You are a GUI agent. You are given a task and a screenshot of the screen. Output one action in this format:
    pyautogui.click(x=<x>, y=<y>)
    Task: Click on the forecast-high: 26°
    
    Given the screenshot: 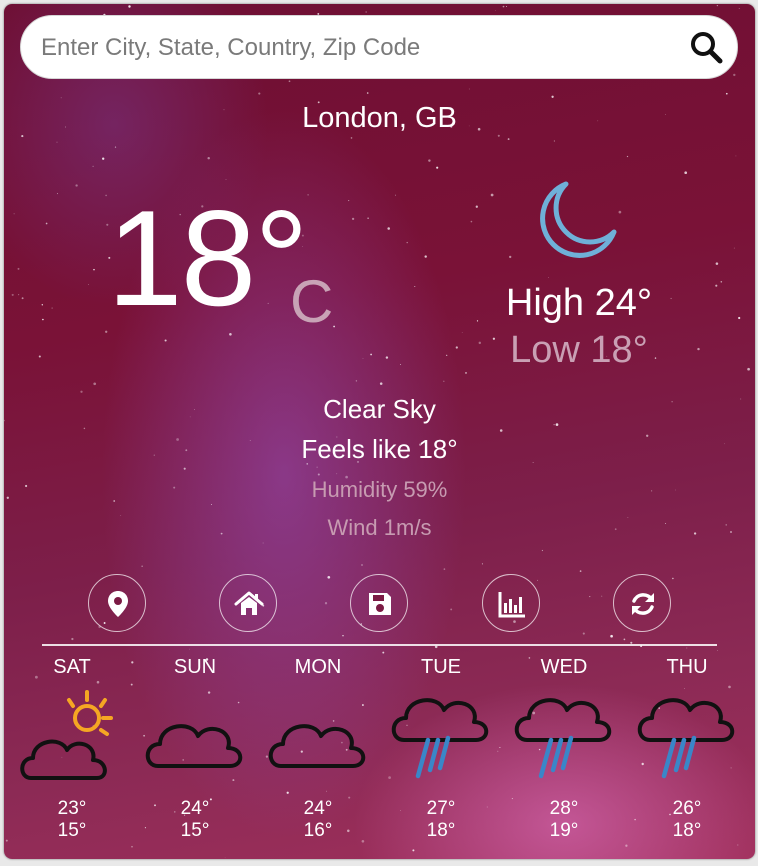 What is the action you would take?
    pyautogui.click(x=687, y=808)
    